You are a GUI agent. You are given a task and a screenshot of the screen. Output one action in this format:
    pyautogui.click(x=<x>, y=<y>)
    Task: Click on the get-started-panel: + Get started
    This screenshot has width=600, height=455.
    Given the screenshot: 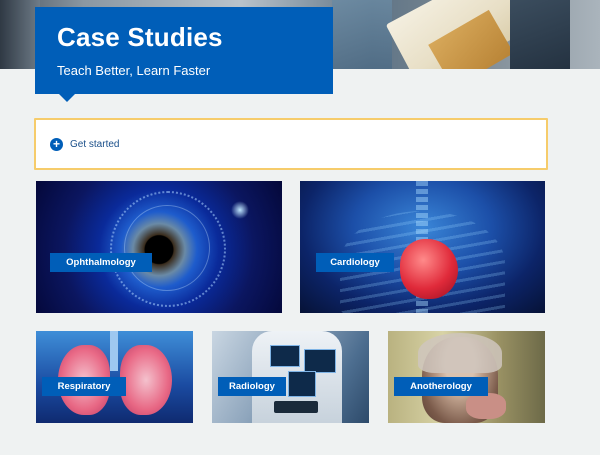 What is the action you would take?
    pyautogui.click(x=291, y=144)
    